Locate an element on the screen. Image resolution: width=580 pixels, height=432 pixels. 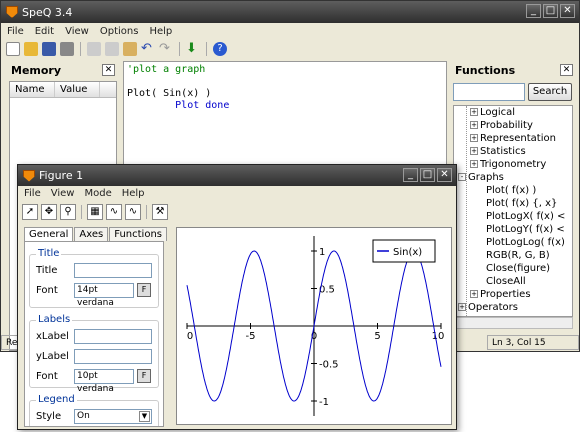
tab-general: General is located at coordinates (49, 234).